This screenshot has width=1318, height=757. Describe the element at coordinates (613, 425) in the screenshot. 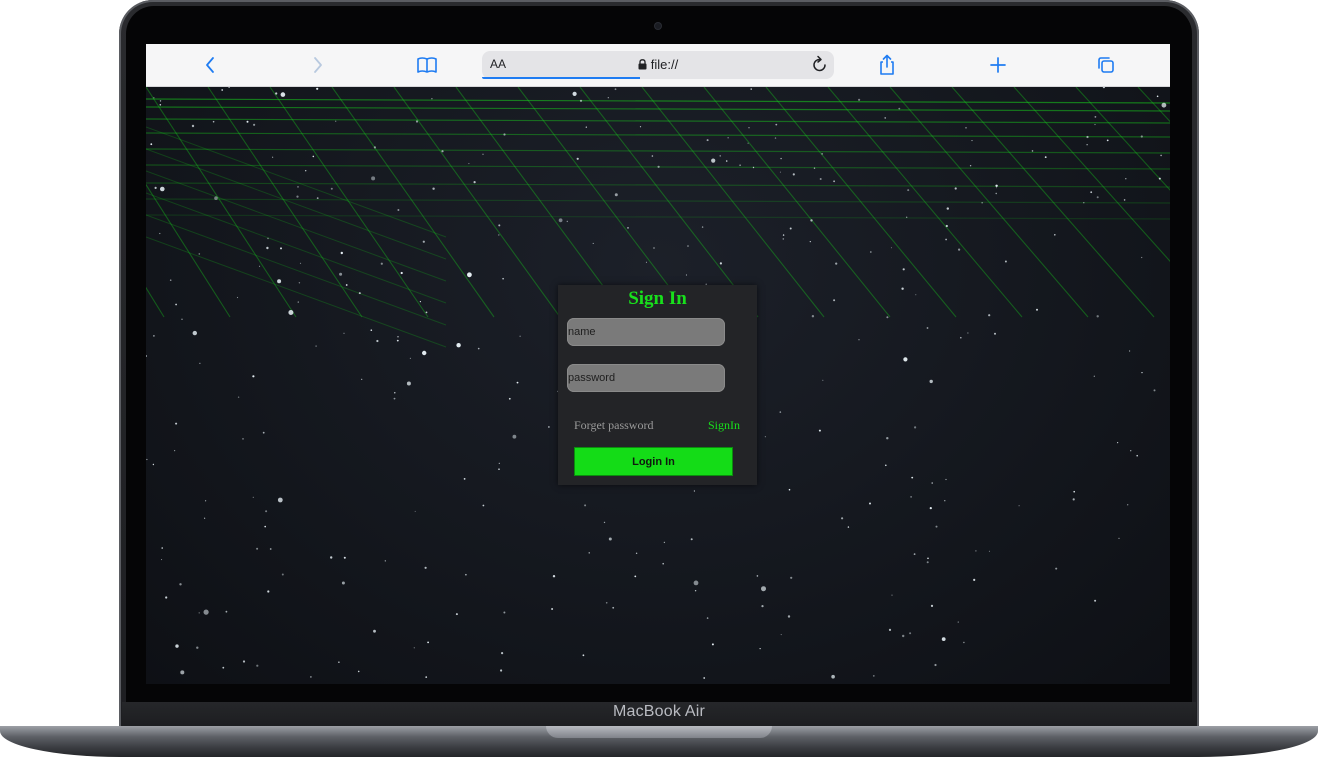

I see `forget-password-link: Forget password` at that location.